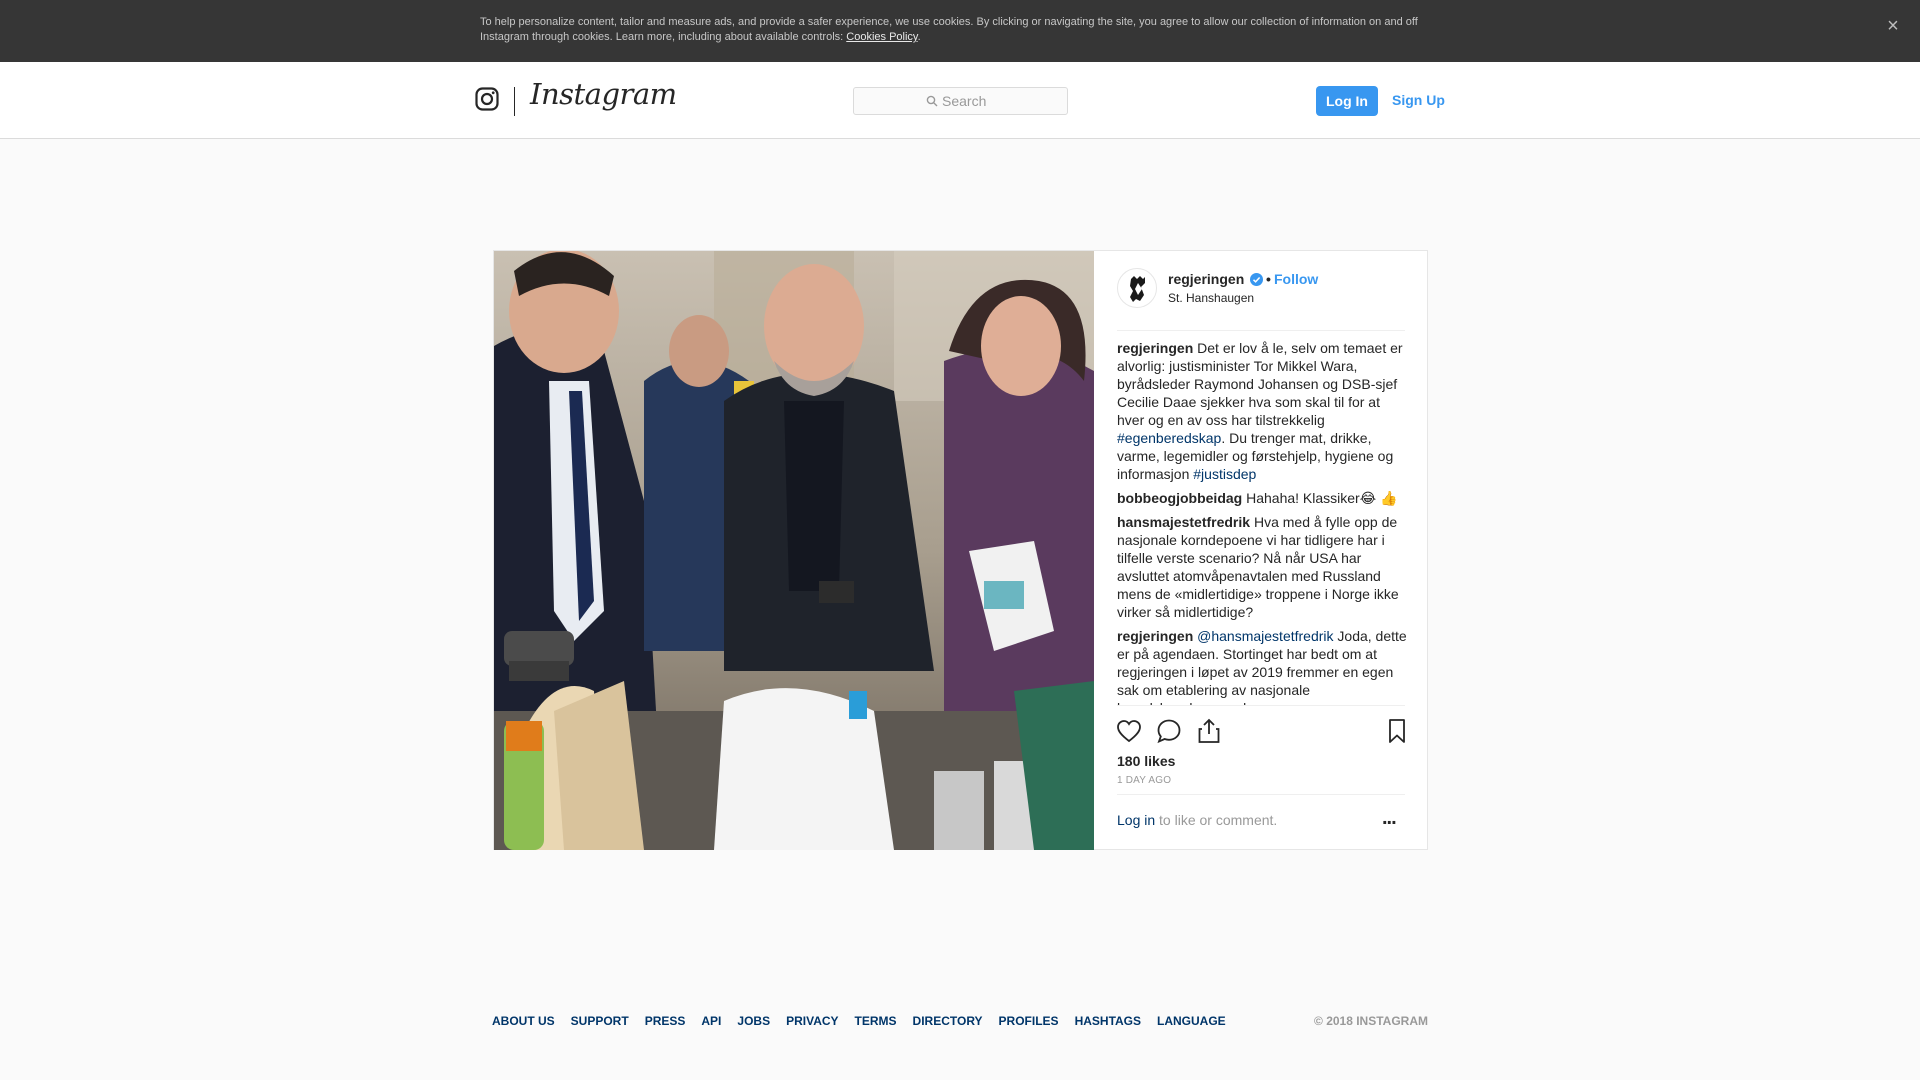  Describe the element at coordinates (487, 99) in the screenshot. I see `instagram-glyph-icon` at that location.